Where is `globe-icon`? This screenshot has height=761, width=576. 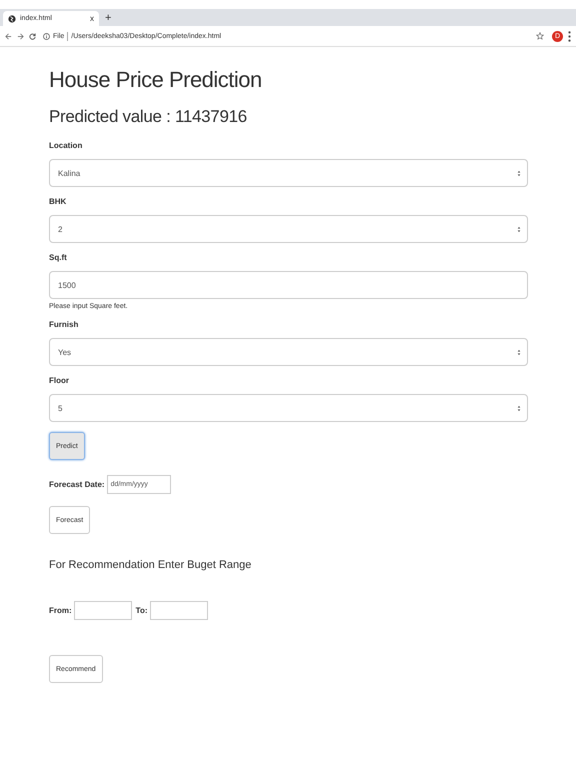
globe-icon is located at coordinates (12, 18).